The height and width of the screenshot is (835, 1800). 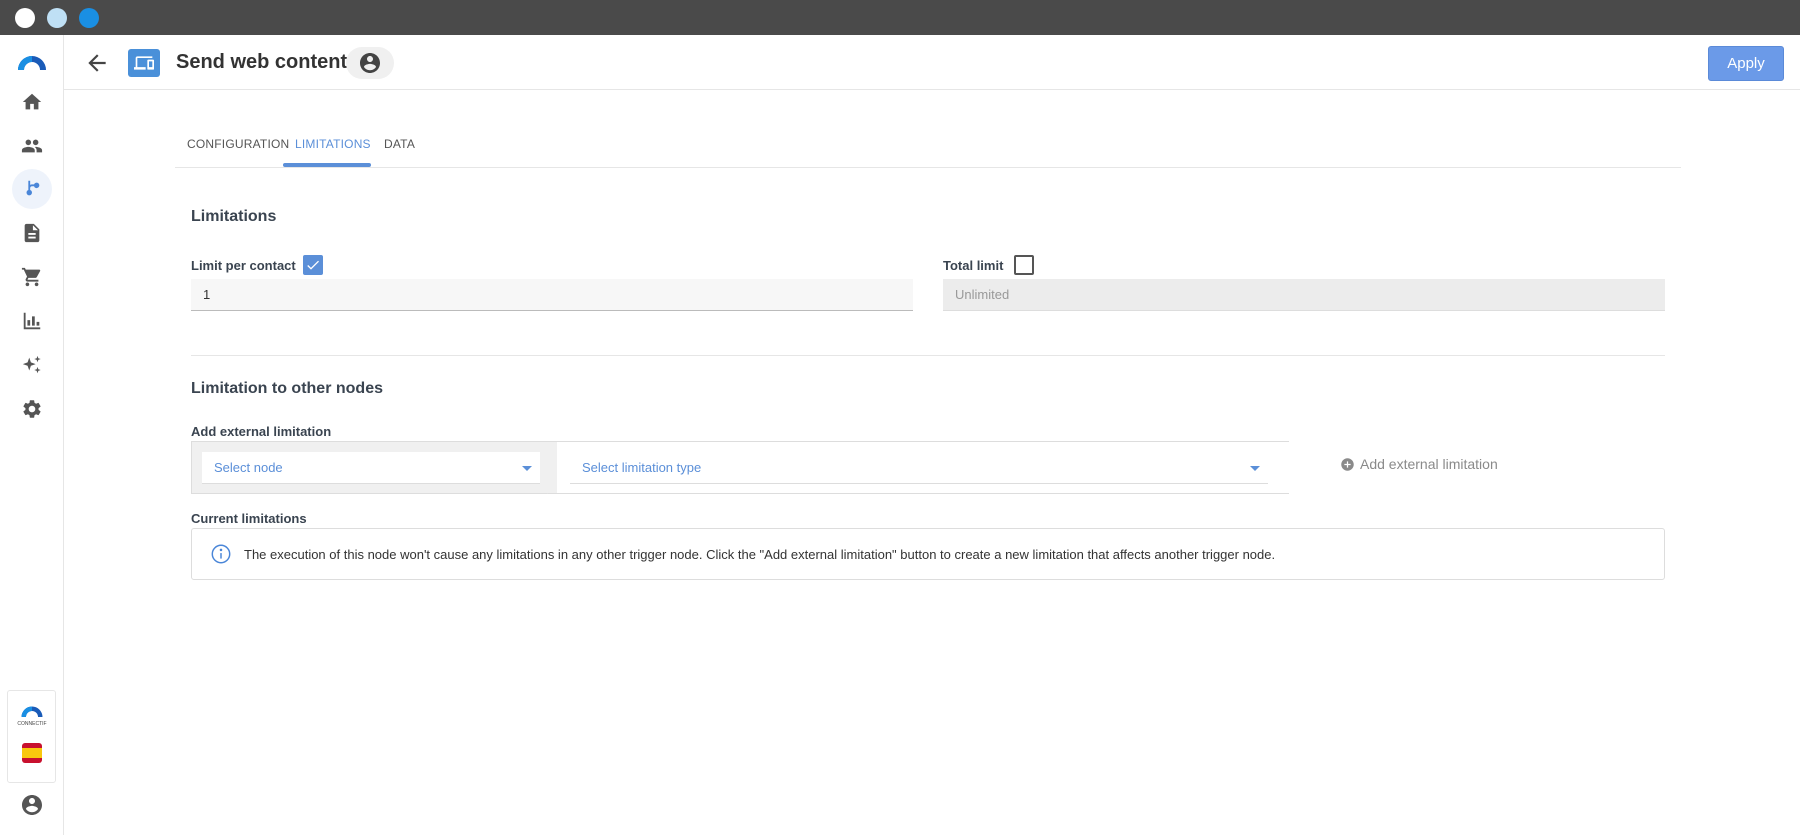 I want to click on sparkle-icon, so click(x=31, y=364).